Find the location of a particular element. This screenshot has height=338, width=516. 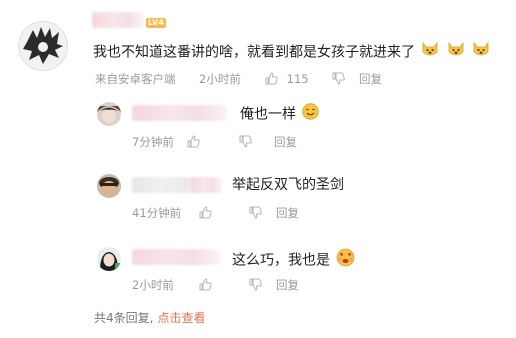

reply-time: 2小时前 is located at coordinates (153, 285).